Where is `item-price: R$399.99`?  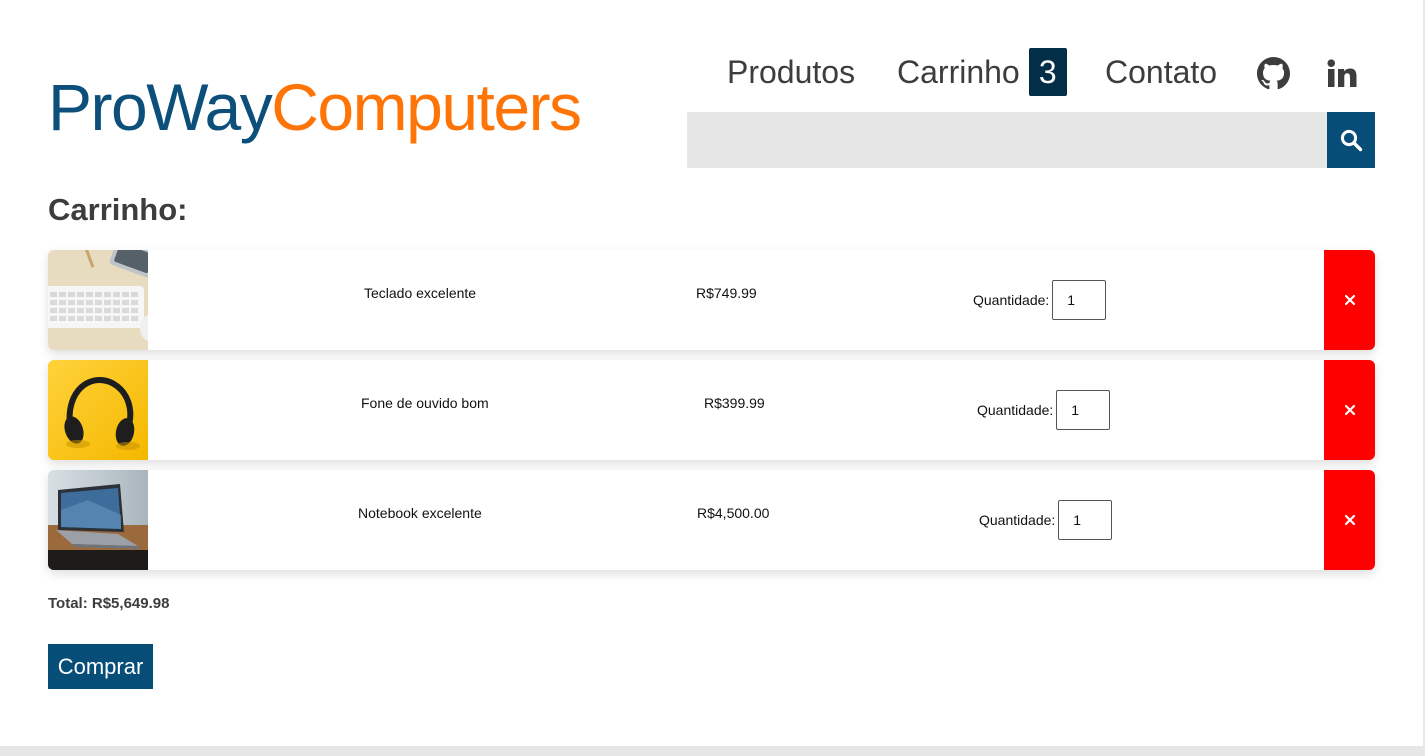
item-price: R$399.99 is located at coordinates (734, 403).